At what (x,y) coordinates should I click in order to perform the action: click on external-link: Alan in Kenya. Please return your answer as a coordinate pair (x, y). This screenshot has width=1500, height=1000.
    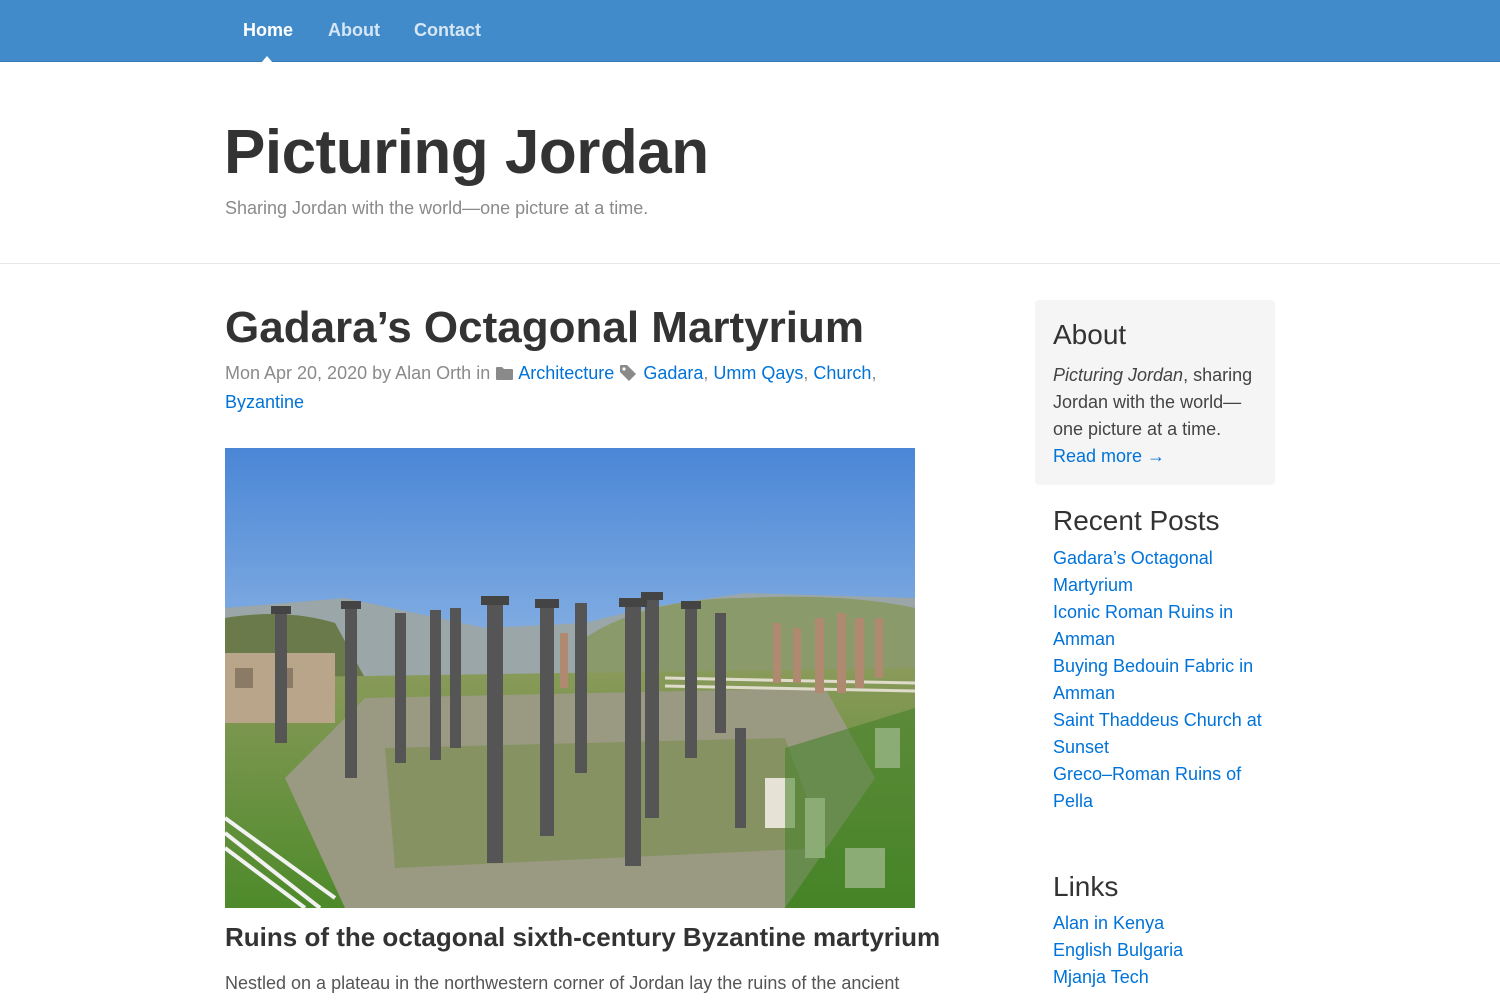
    Looking at the image, I should click on (1108, 923).